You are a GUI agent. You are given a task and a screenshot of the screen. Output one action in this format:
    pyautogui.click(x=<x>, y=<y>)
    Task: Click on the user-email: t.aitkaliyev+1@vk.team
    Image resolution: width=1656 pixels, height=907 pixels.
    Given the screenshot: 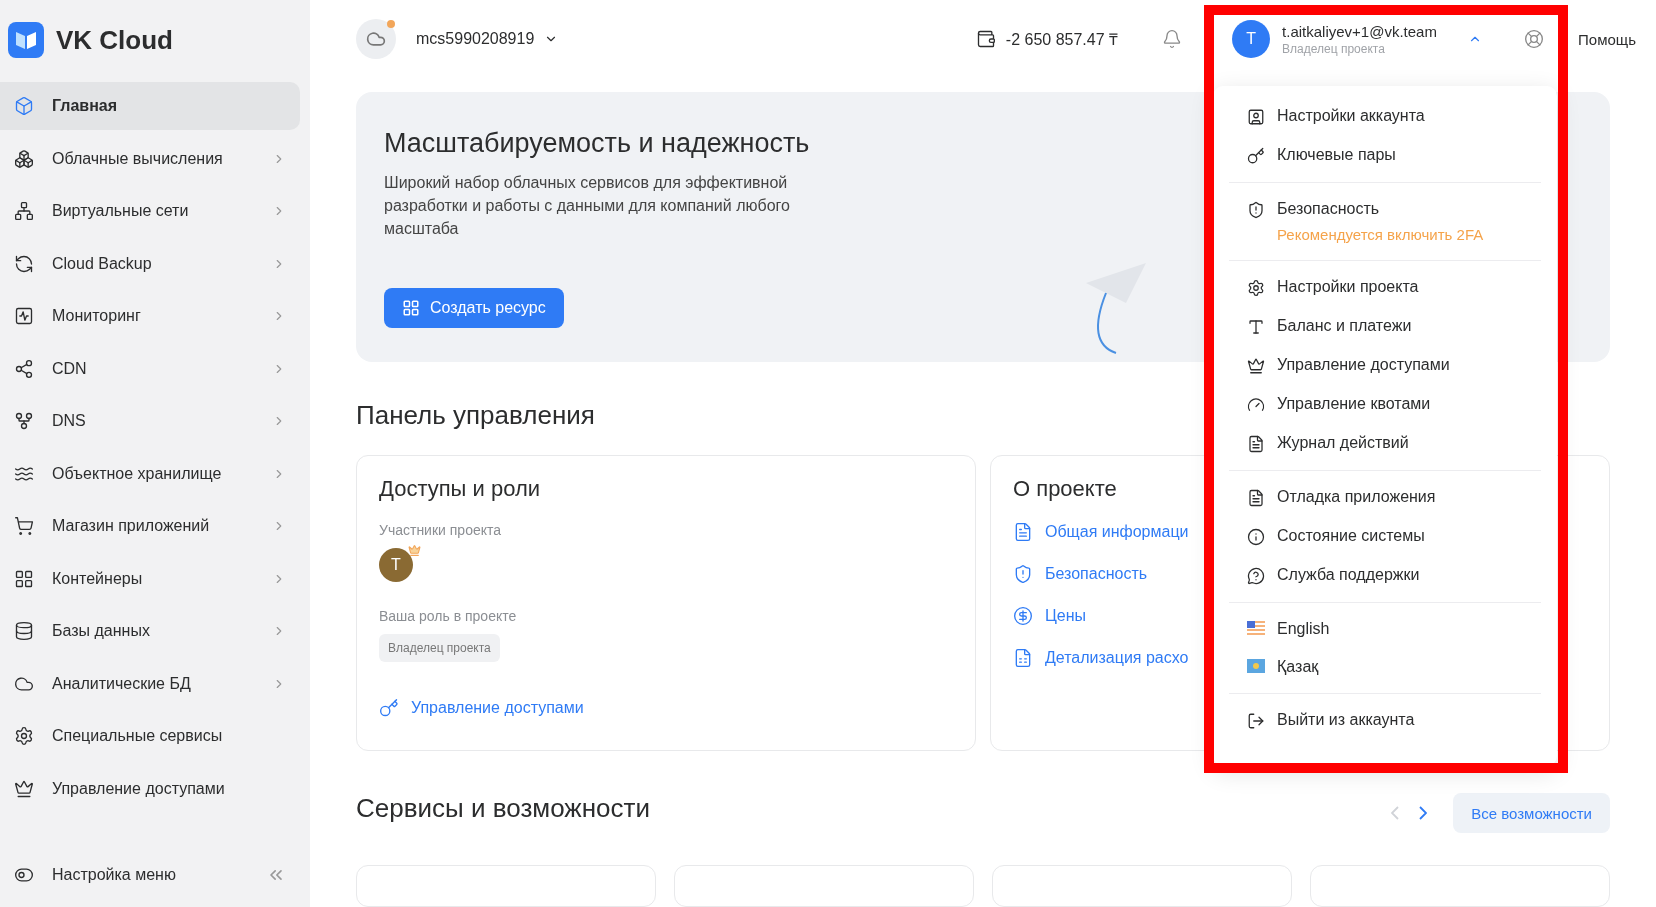 What is the action you would take?
    pyautogui.click(x=1360, y=31)
    